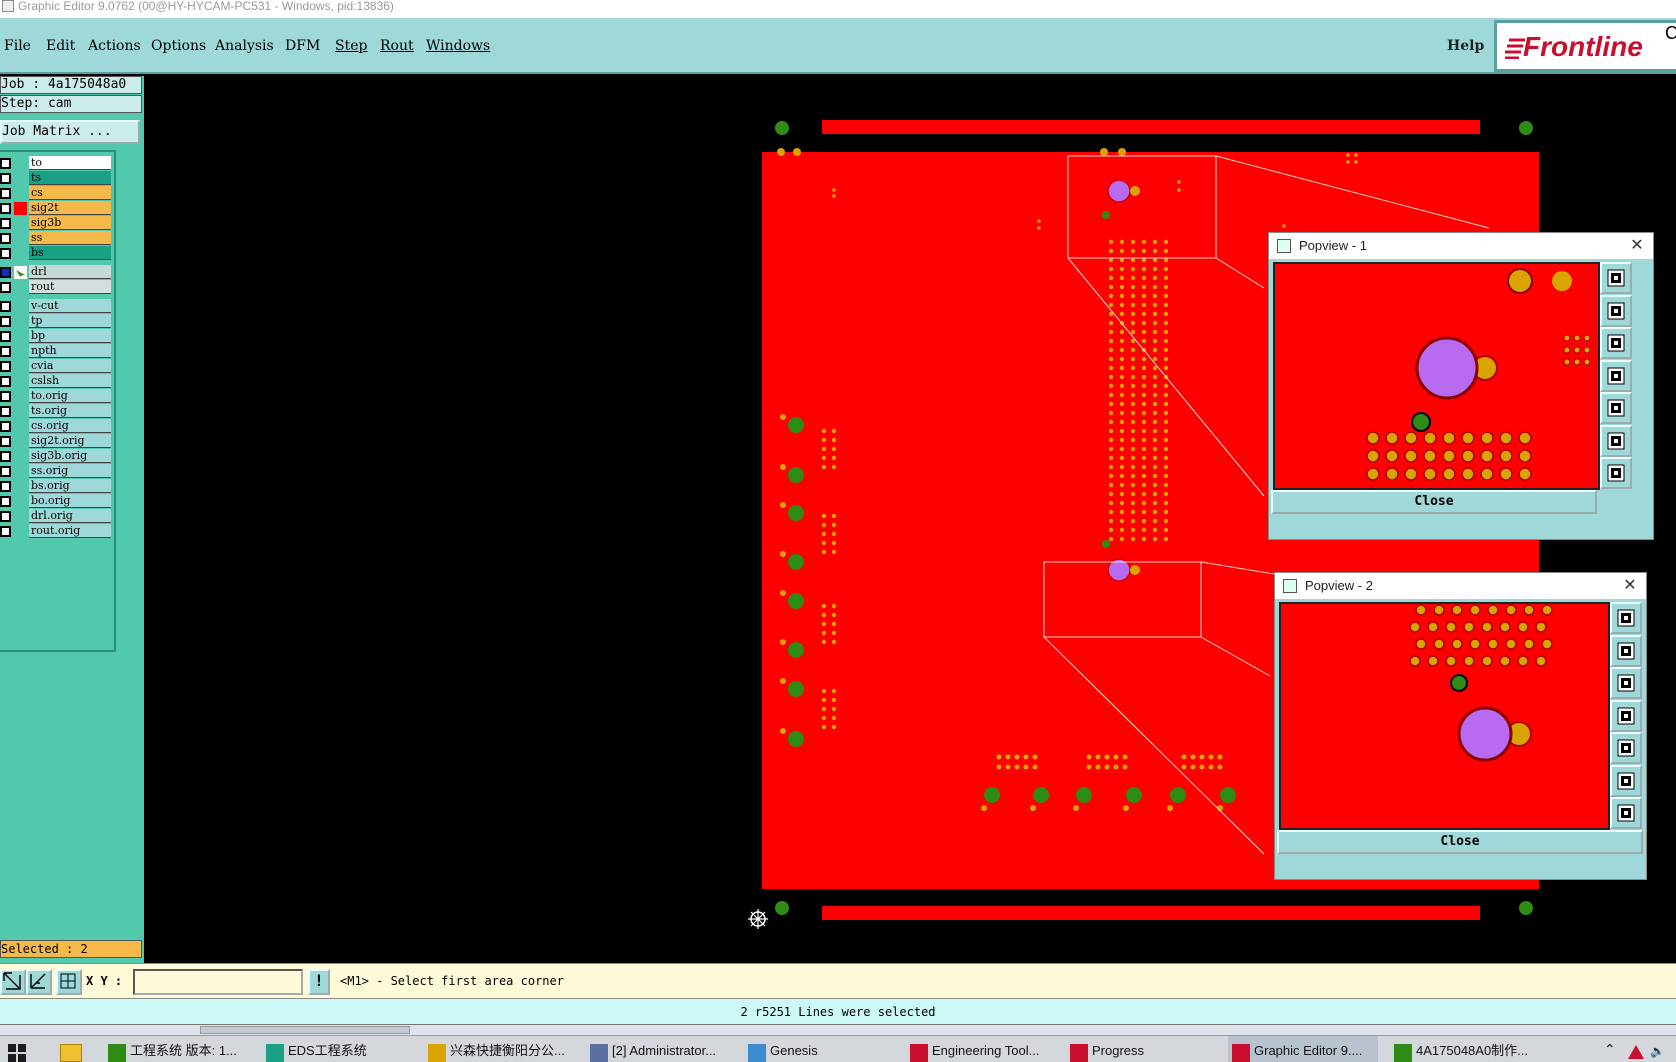  What do you see at coordinates (1630, 585) in the screenshot?
I see `popview-2-close-icon: ✕` at bounding box center [1630, 585].